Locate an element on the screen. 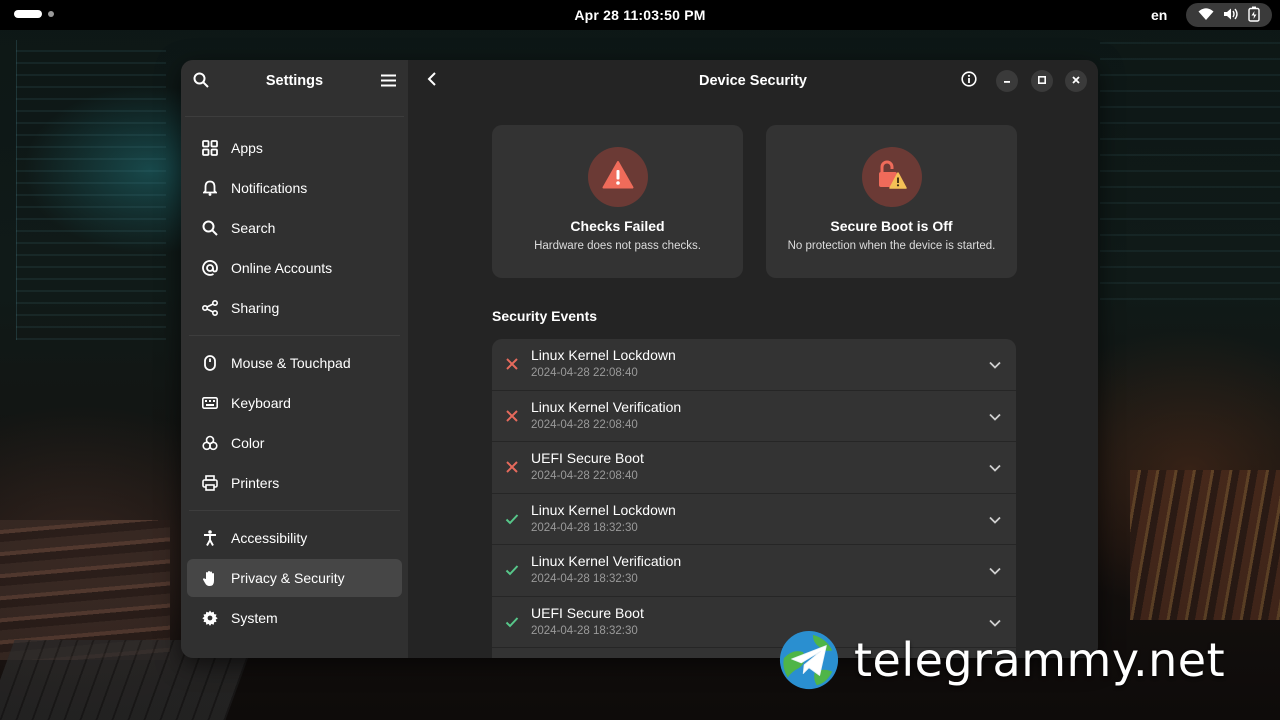 Image resolution: width=1280 pixels, height=720 pixels. sidebar-item-label: Privacy & Security is located at coordinates (288, 578).